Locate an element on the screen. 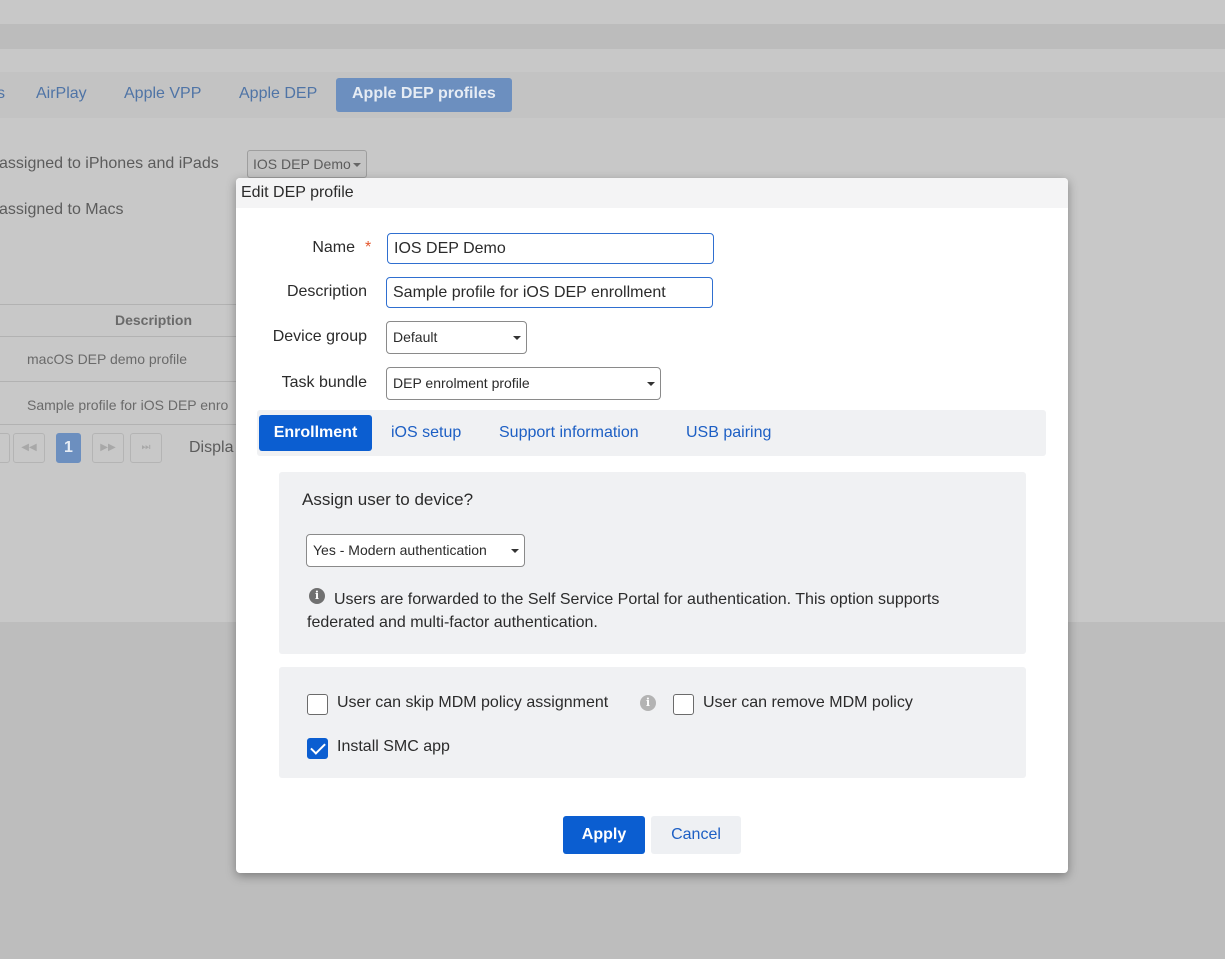 The height and width of the screenshot is (959, 1225). device-group-select: Default is located at coordinates (456, 337).